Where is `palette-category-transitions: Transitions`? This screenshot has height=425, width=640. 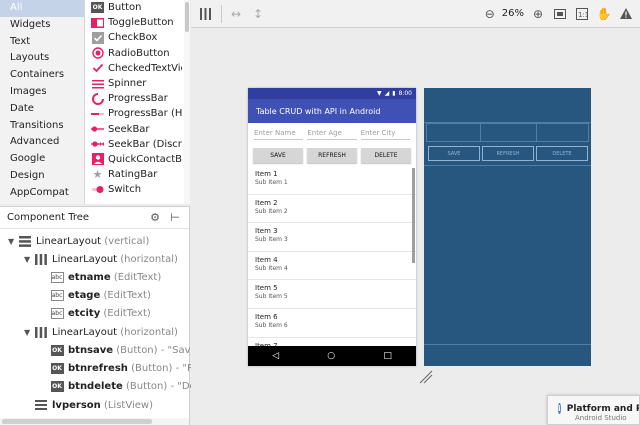
palette-category-transitions: Transitions is located at coordinates (42, 126).